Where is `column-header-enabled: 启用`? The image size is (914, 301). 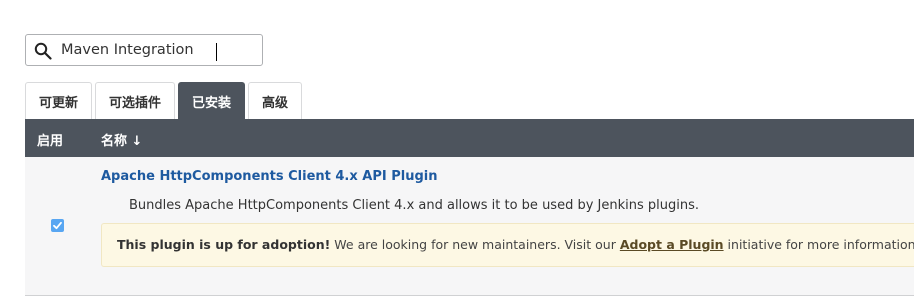 column-header-enabled: 启用 is located at coordinates (50, 141).